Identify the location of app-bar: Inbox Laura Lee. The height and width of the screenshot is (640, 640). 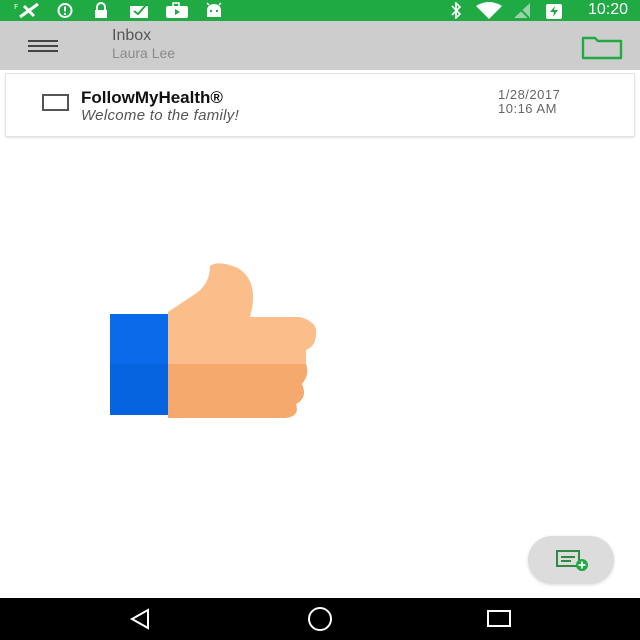
(320, 45).